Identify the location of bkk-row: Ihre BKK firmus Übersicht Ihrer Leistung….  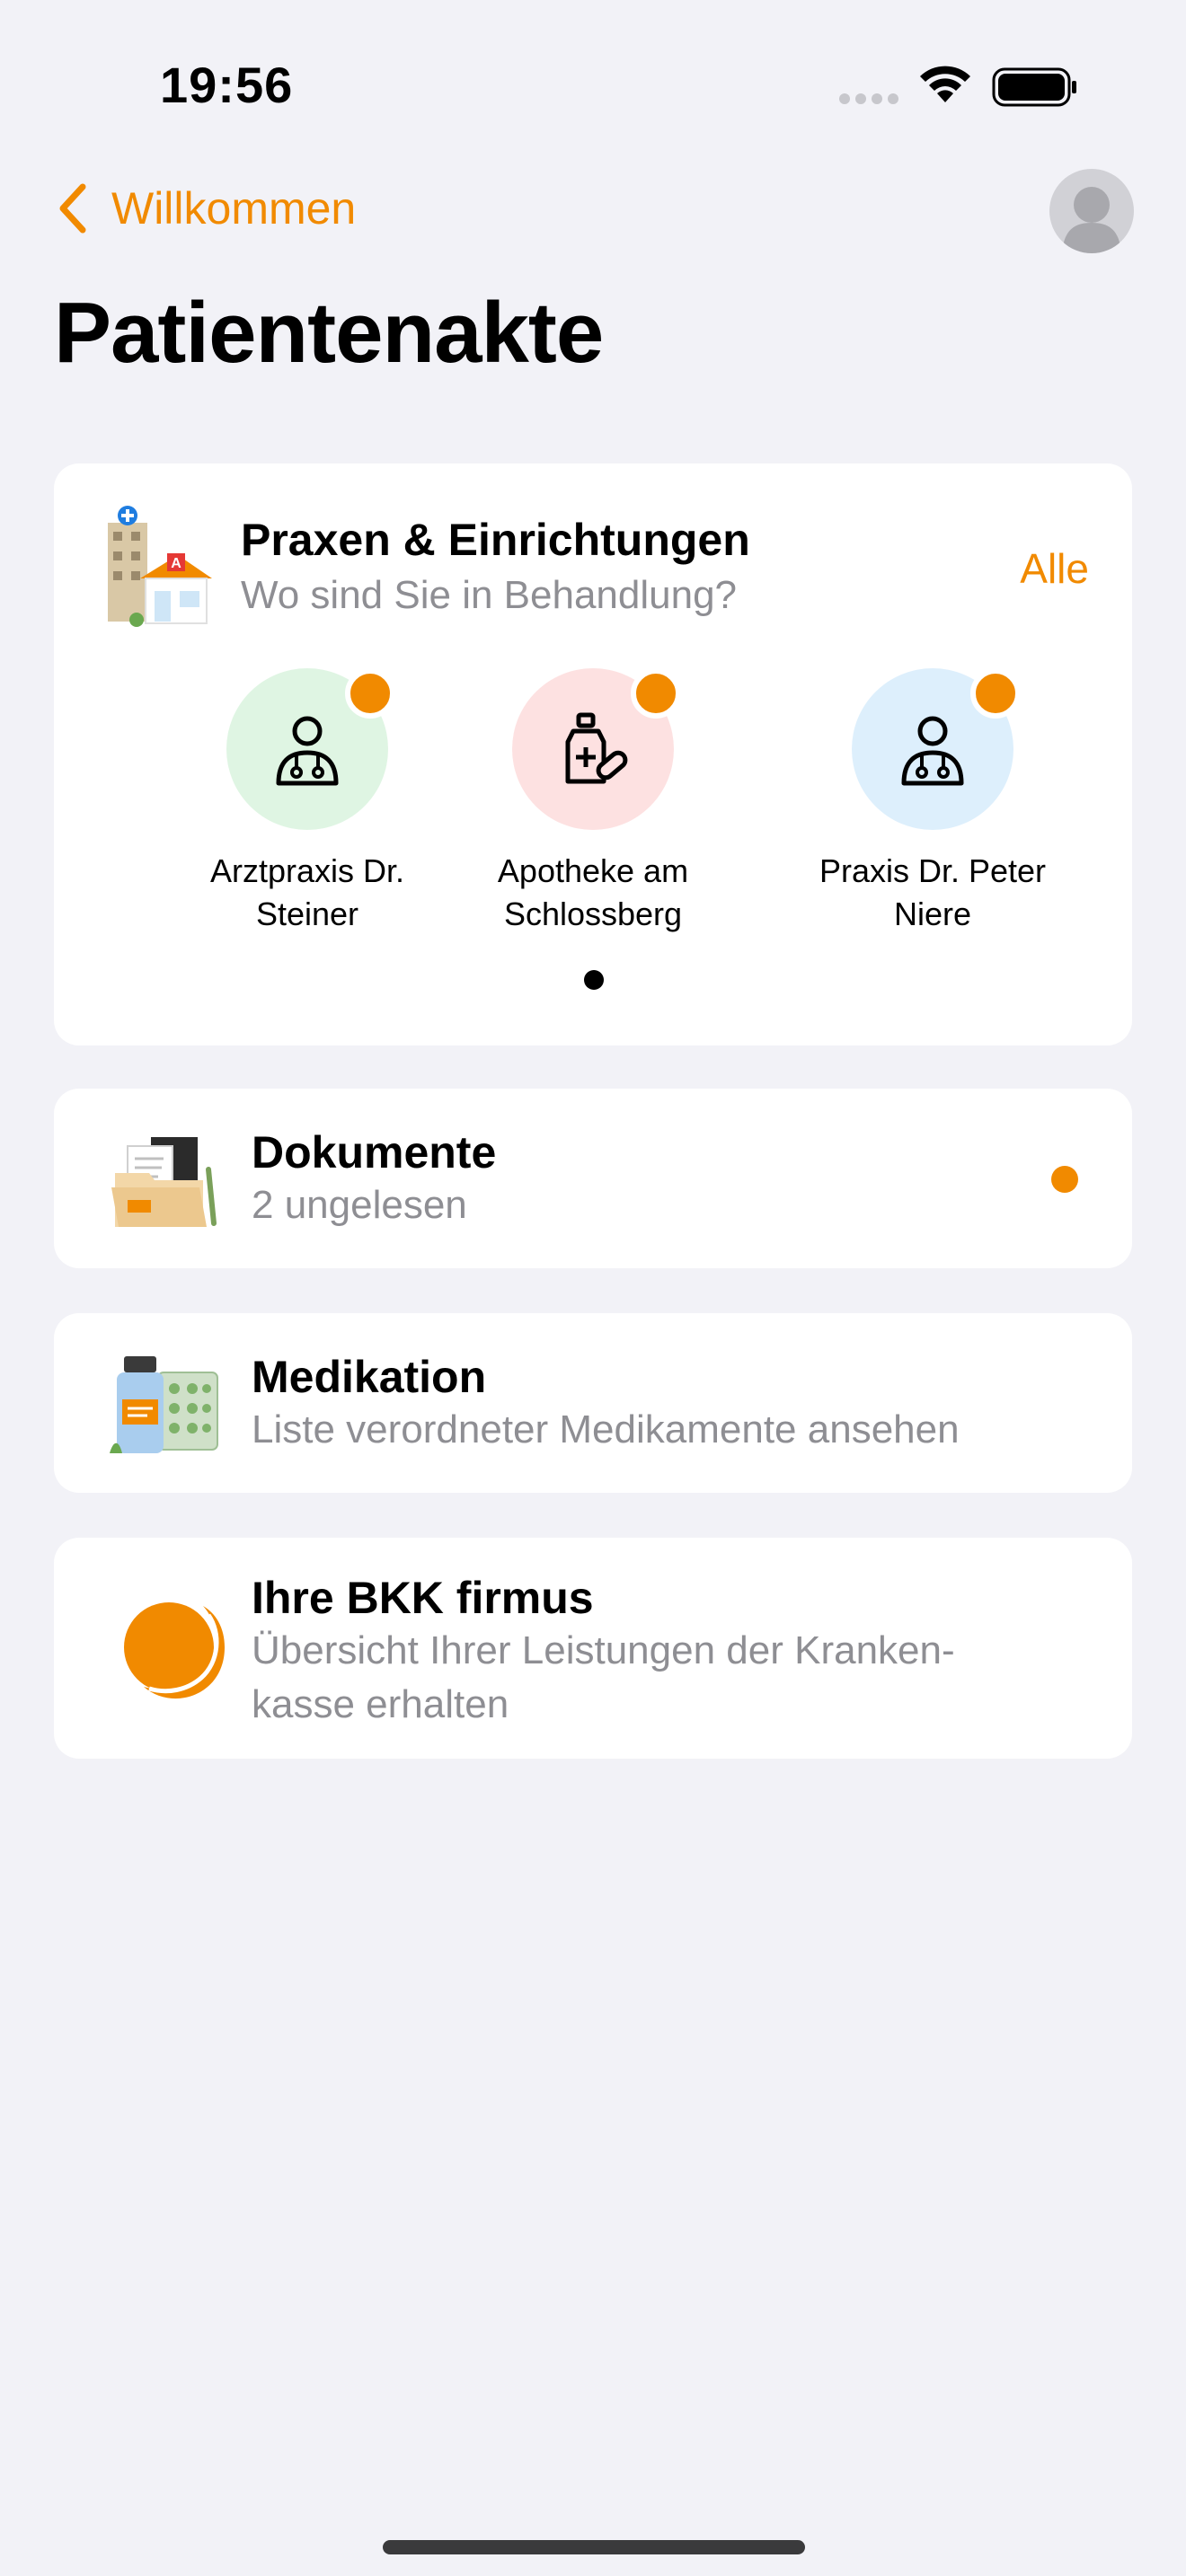
(593, 1648).